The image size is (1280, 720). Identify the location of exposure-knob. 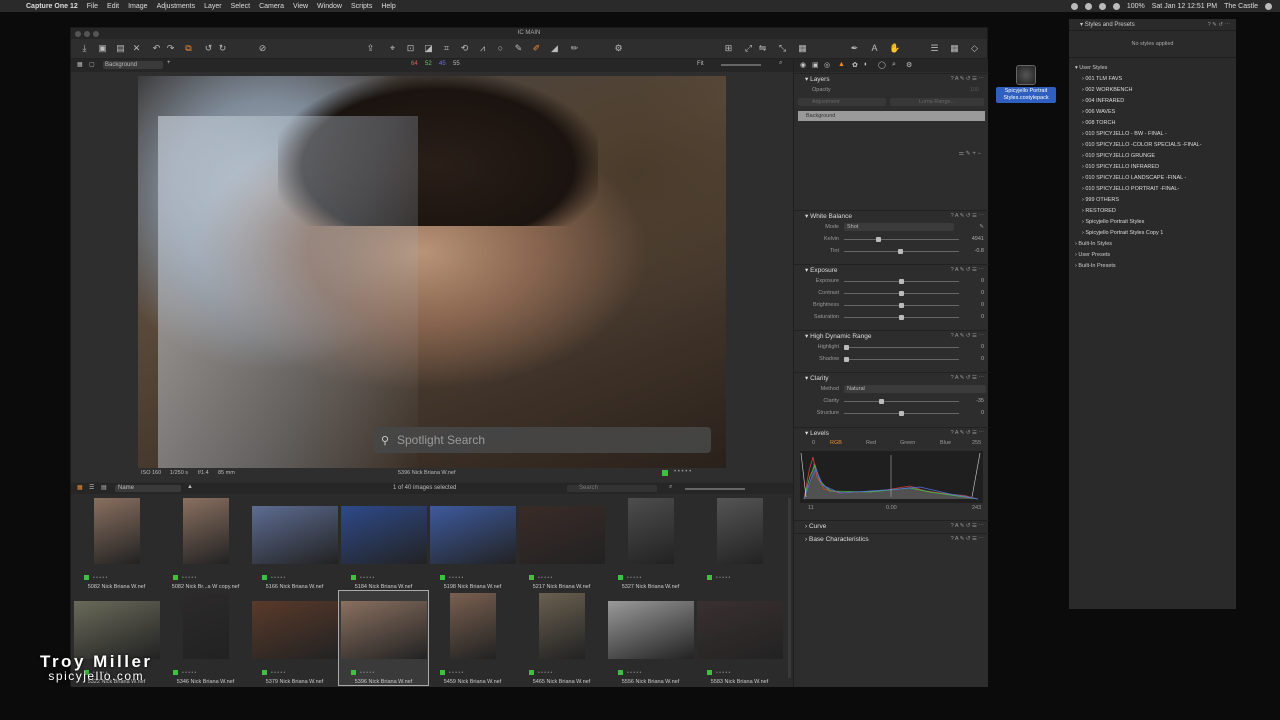
(901, 281).